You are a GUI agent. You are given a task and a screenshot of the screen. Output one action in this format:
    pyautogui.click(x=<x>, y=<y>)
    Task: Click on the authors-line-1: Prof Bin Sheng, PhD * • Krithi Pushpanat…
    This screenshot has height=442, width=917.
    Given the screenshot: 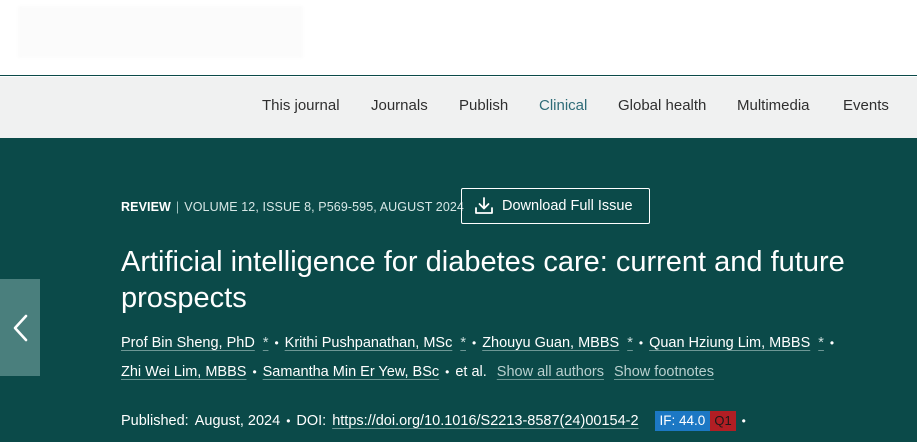 What is the action you would take?
    pyautogui.click(x=480, y=343)
    